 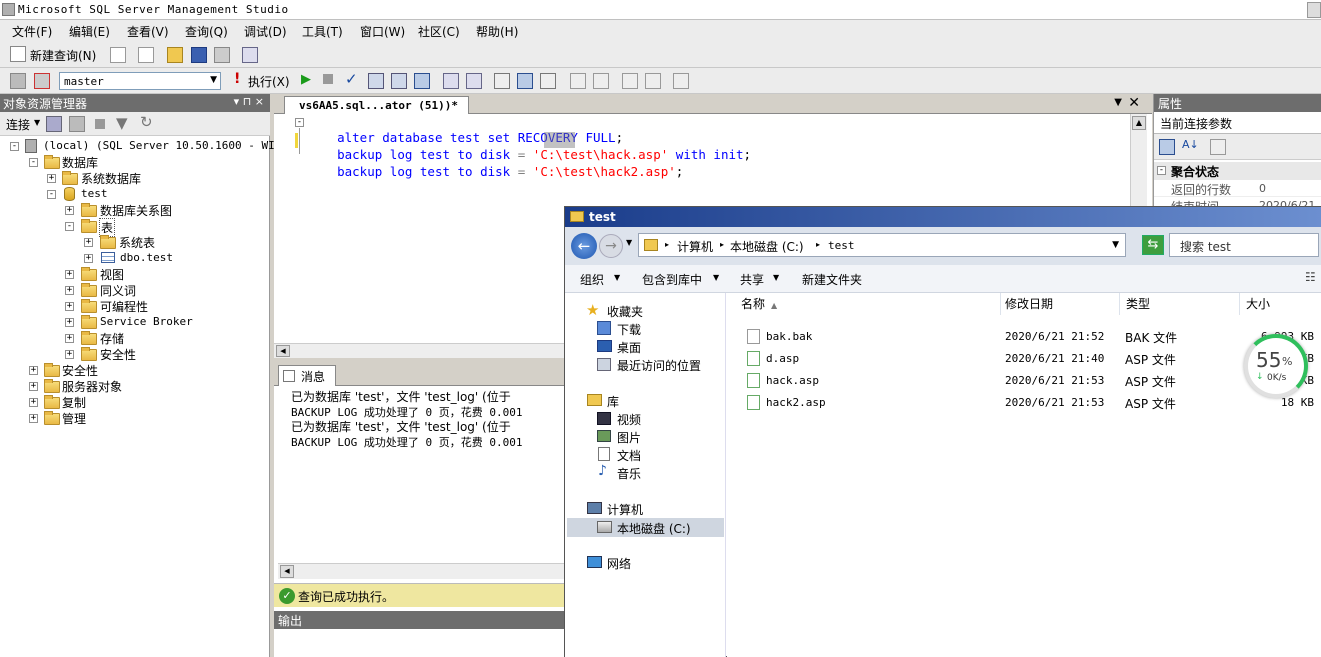 I want to click on back-arrow-icon: ←, so click(x=584, y=246).